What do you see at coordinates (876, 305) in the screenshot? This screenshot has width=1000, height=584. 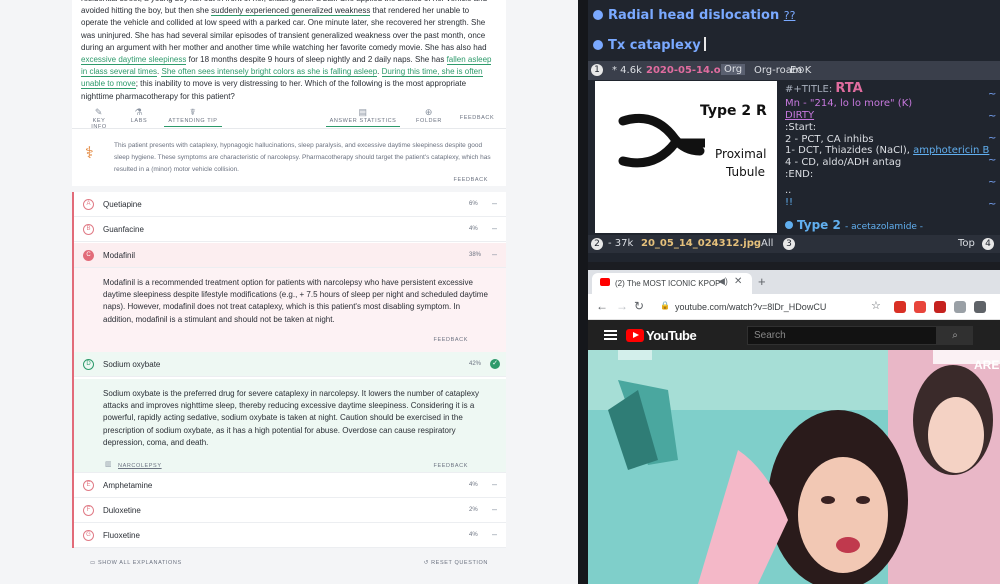 I see `star-icon: ☆` at bounding box center [876, 305].